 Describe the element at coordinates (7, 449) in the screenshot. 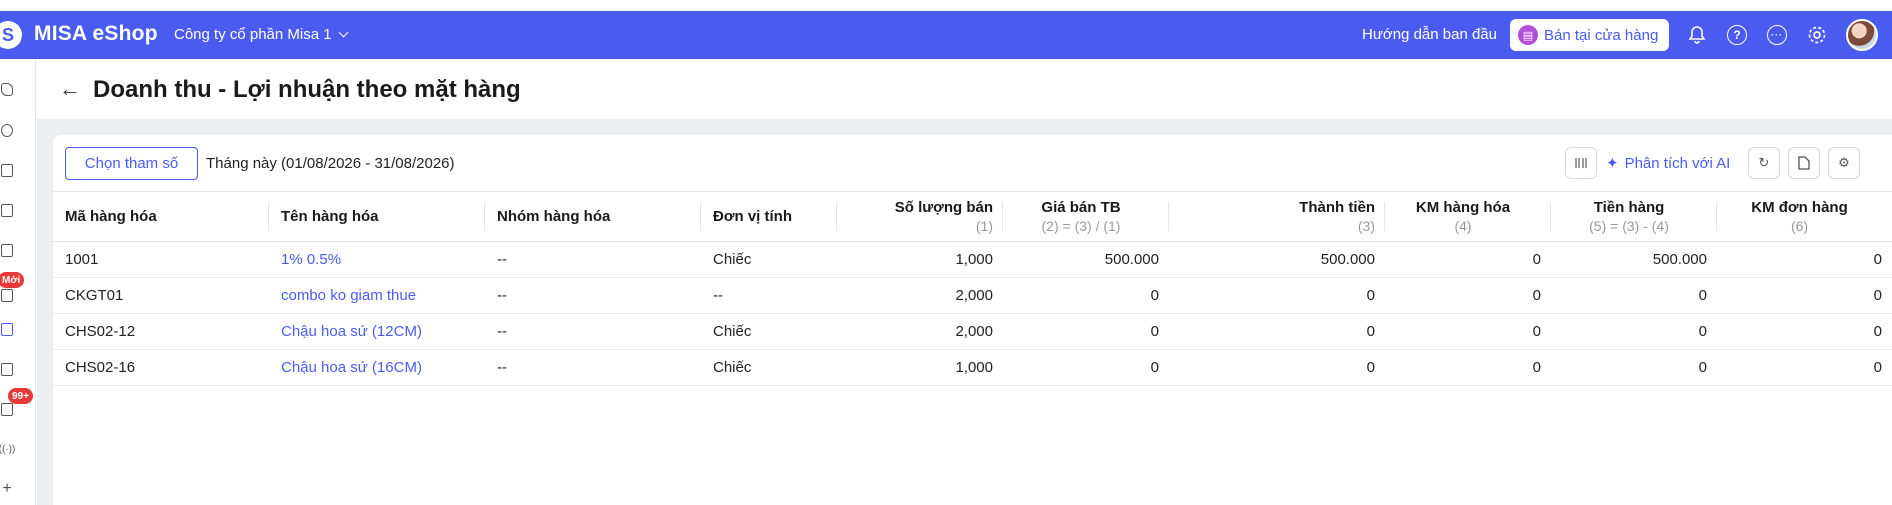

I see `broadcast-icon: ((·))` at that location.